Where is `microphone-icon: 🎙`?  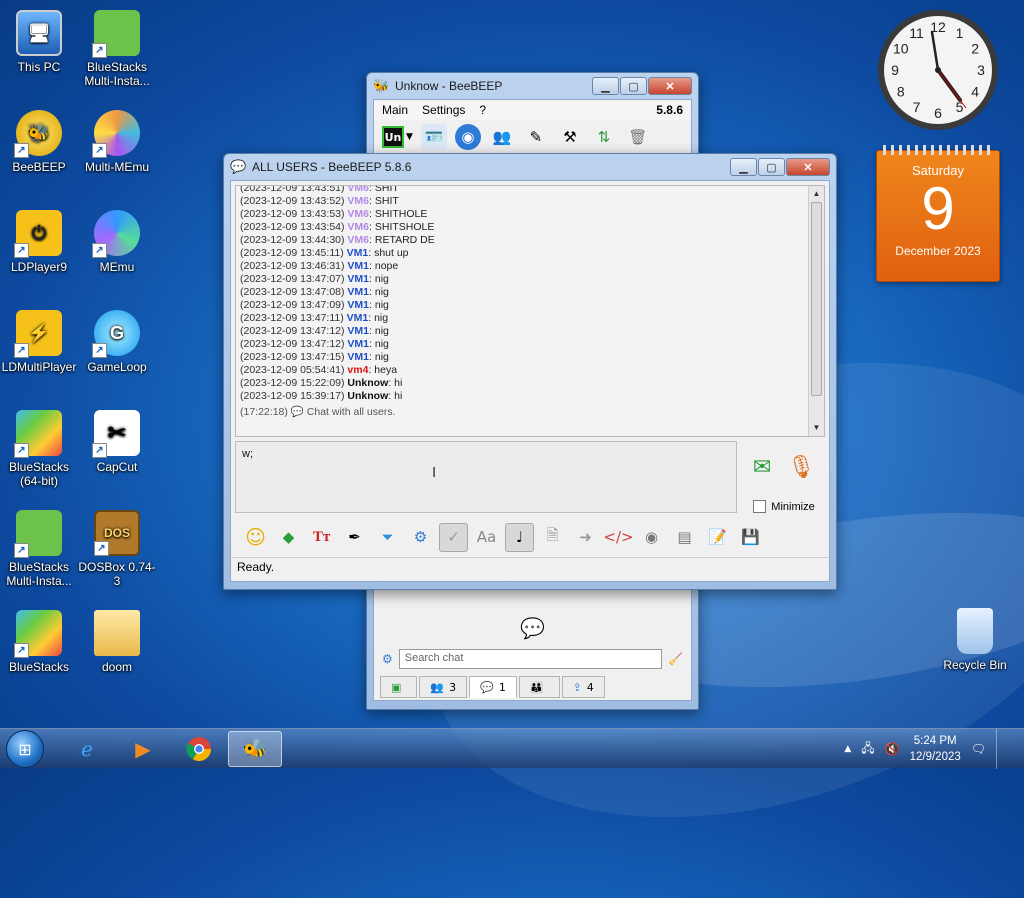 microphone-icon: 🎙 is located at coordinates (801, 467).